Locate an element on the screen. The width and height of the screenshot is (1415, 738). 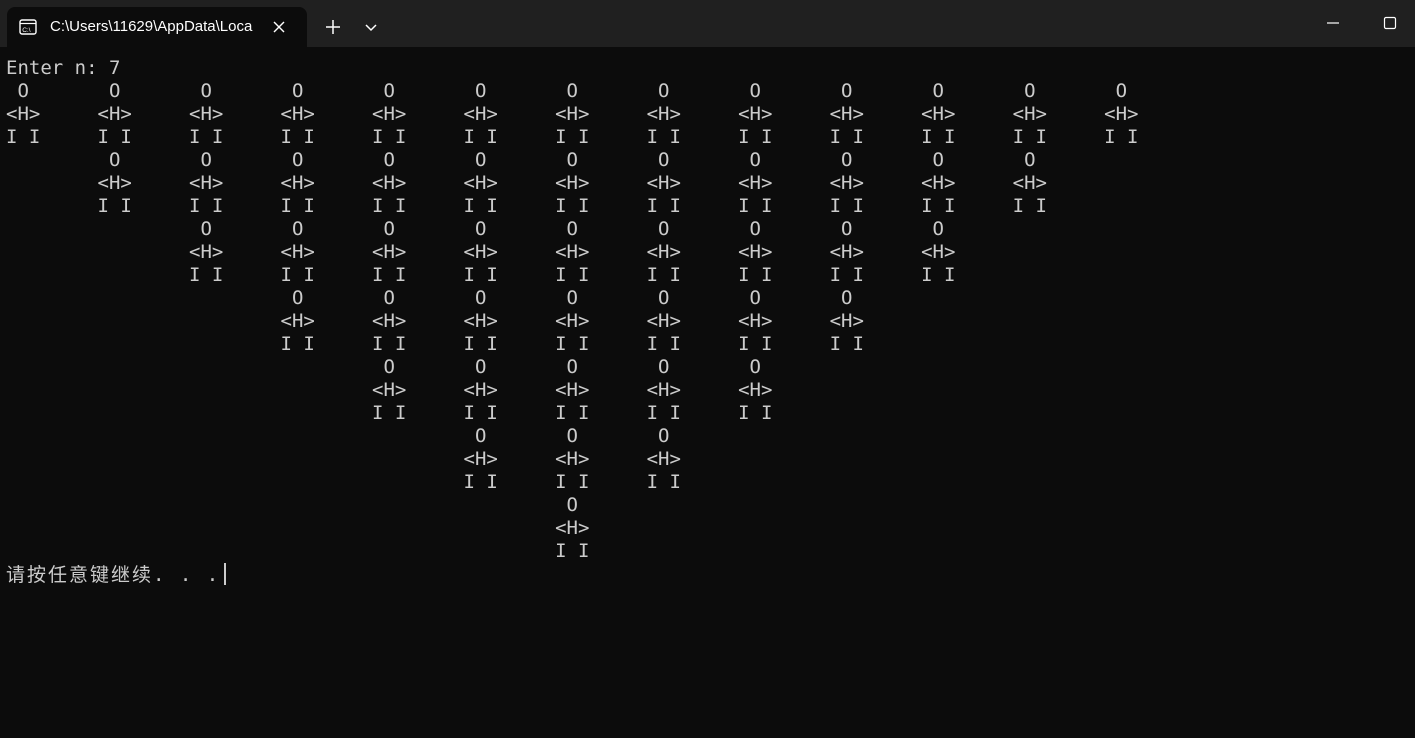
output-line: <H> <H> <H> is located at coordinates (343, 459).